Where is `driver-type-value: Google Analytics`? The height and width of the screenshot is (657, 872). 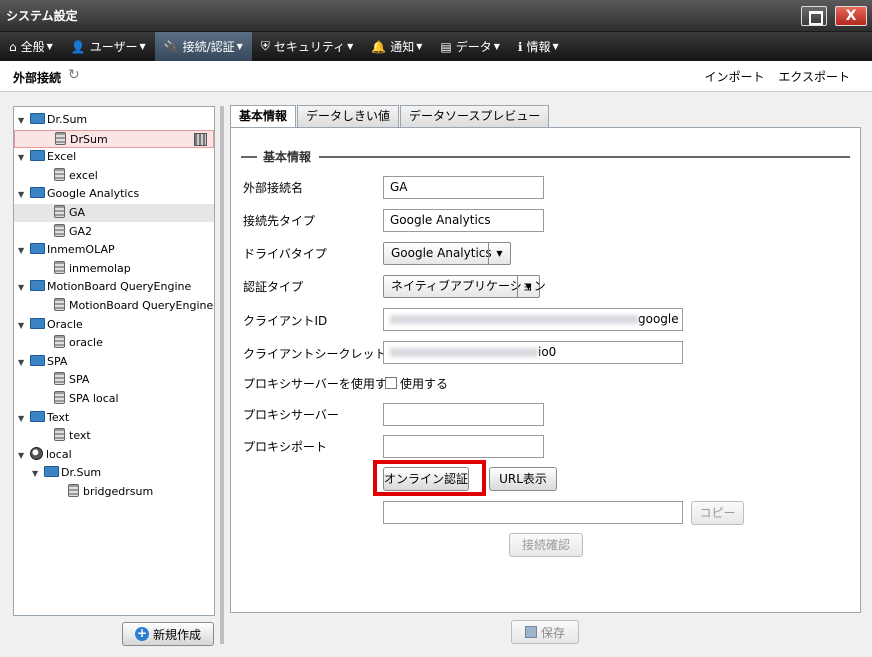 driver-type-value: Google Analytics is located at coordinates (441, 253).